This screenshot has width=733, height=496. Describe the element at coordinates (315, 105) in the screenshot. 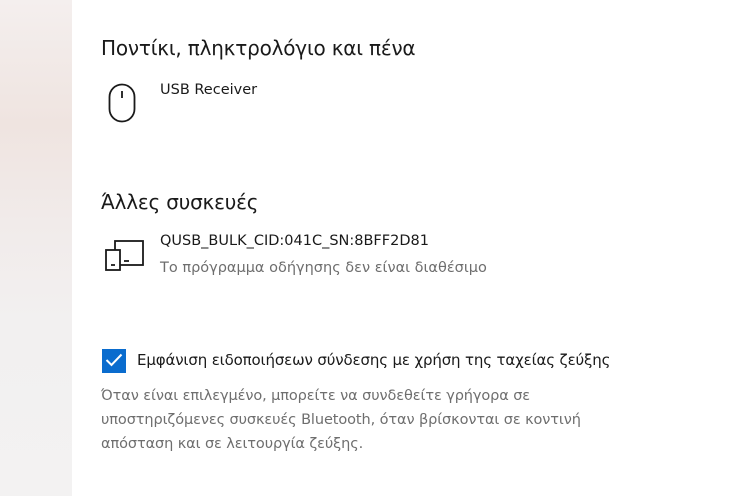

I see `device-usb-receiver: USB Receiver` at that location.